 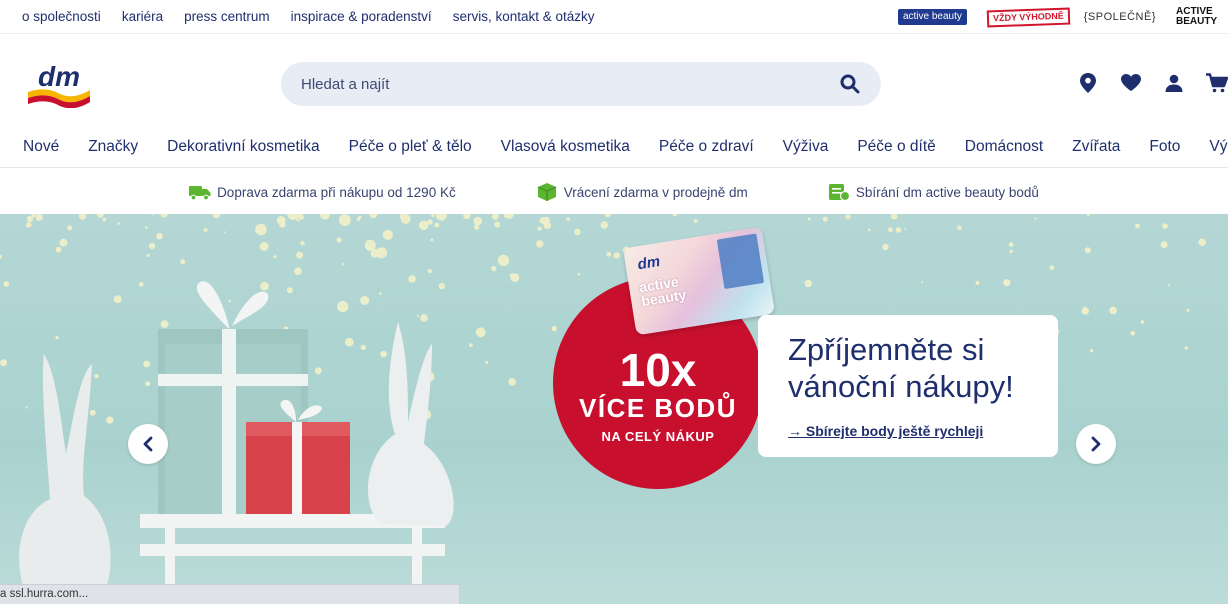 I want to click on heart-icon, so click(x=1131, y=83).